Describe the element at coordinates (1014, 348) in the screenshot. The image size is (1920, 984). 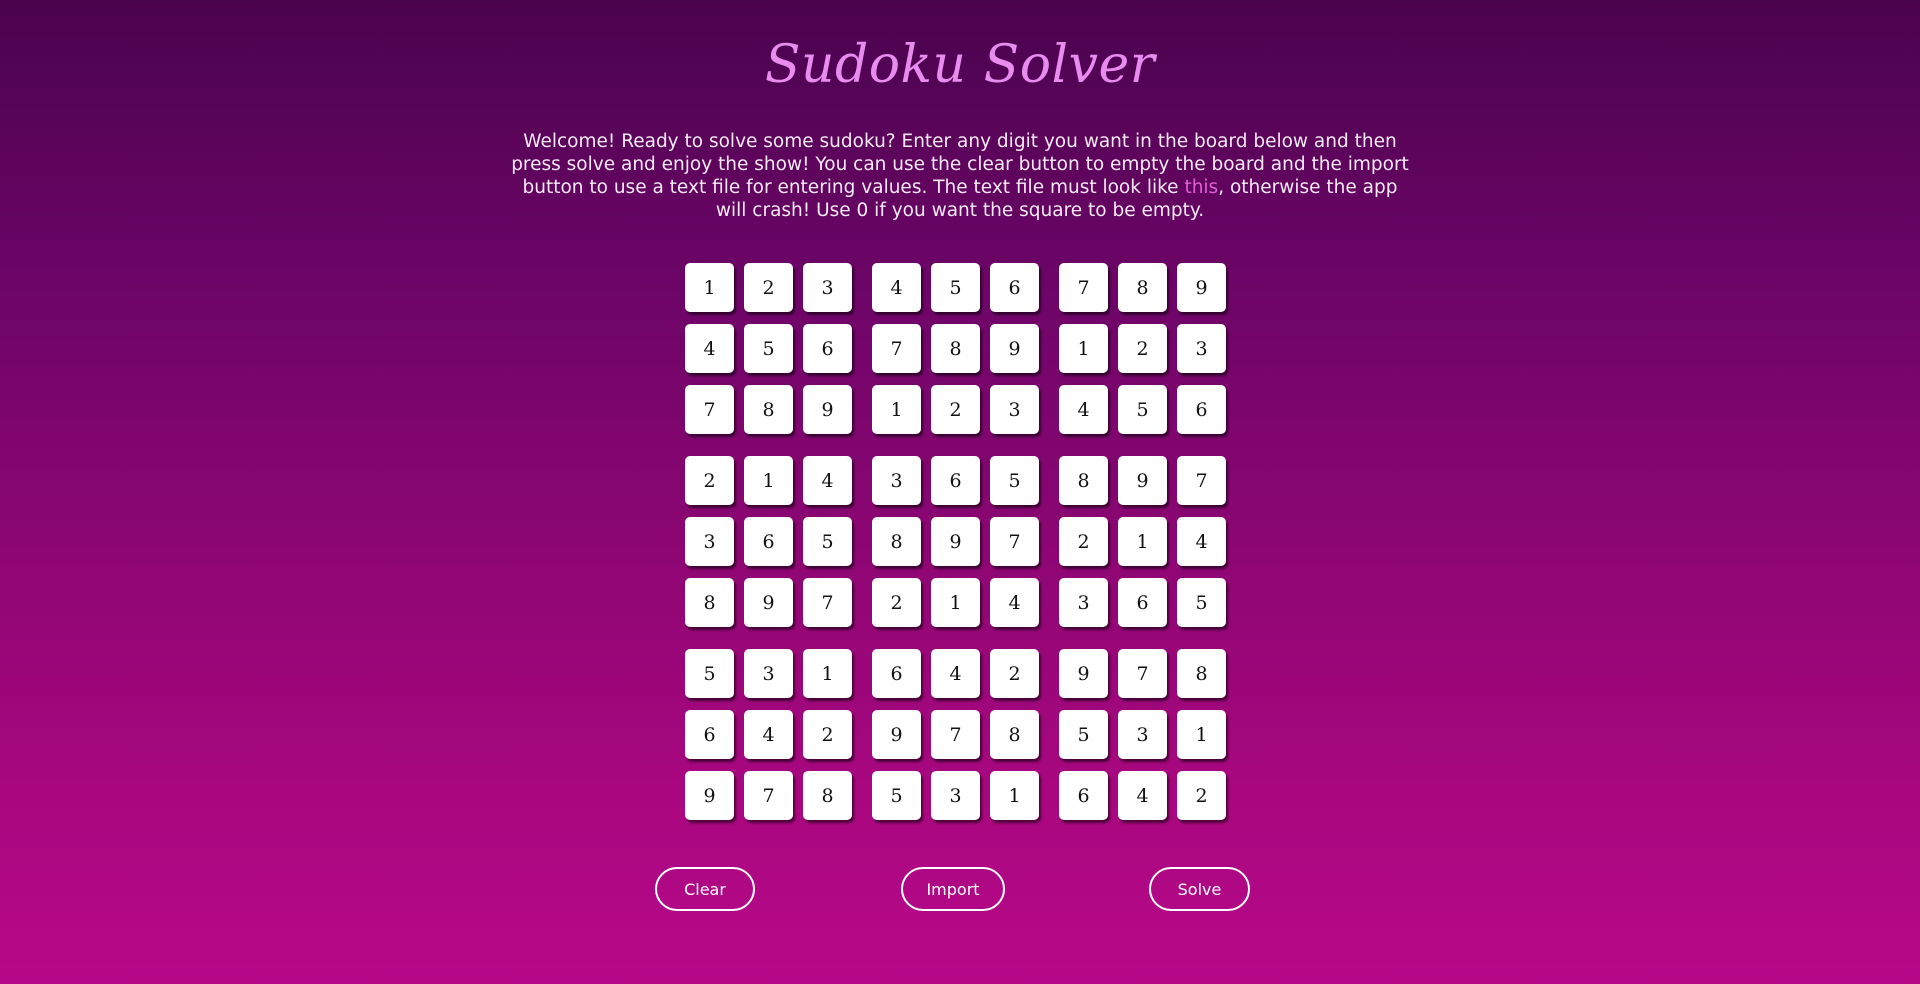
I see `sudoku-cell-r2-c6: 9` at that location.